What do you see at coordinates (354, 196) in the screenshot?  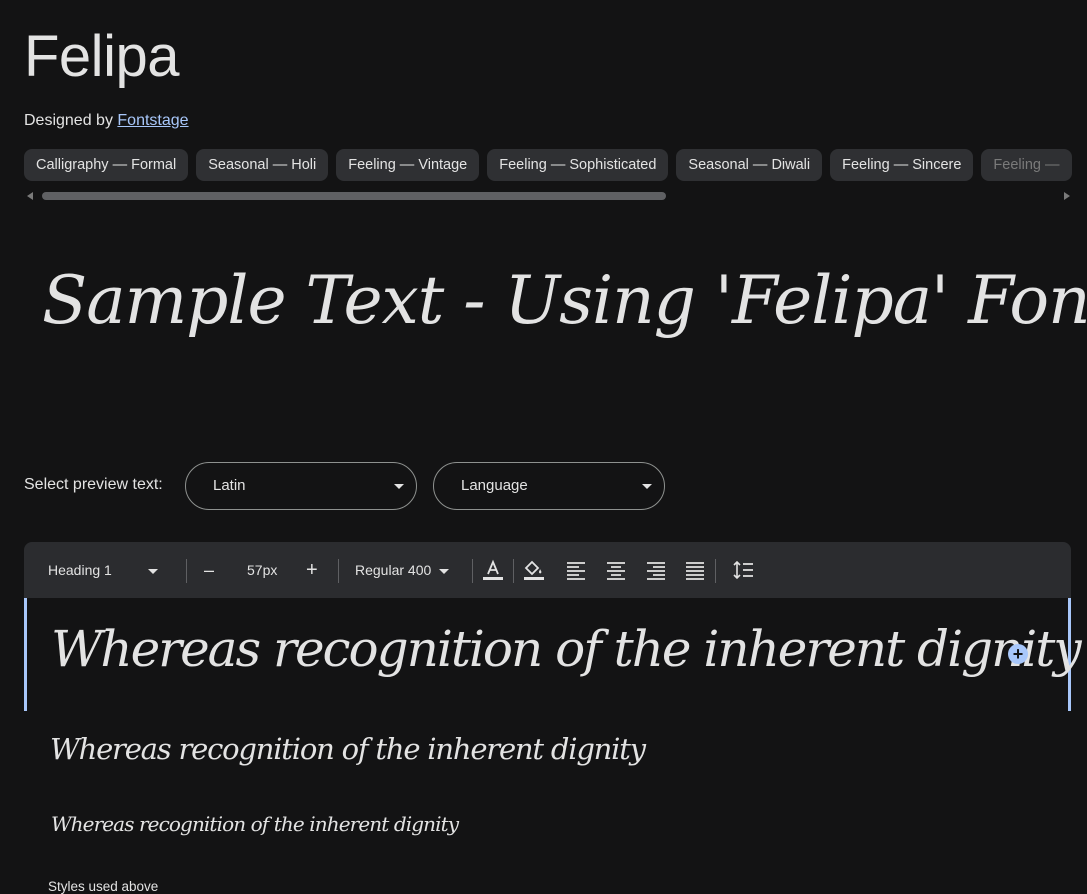 I see `scrollbar-thumb` at bounding box center [354, 196].